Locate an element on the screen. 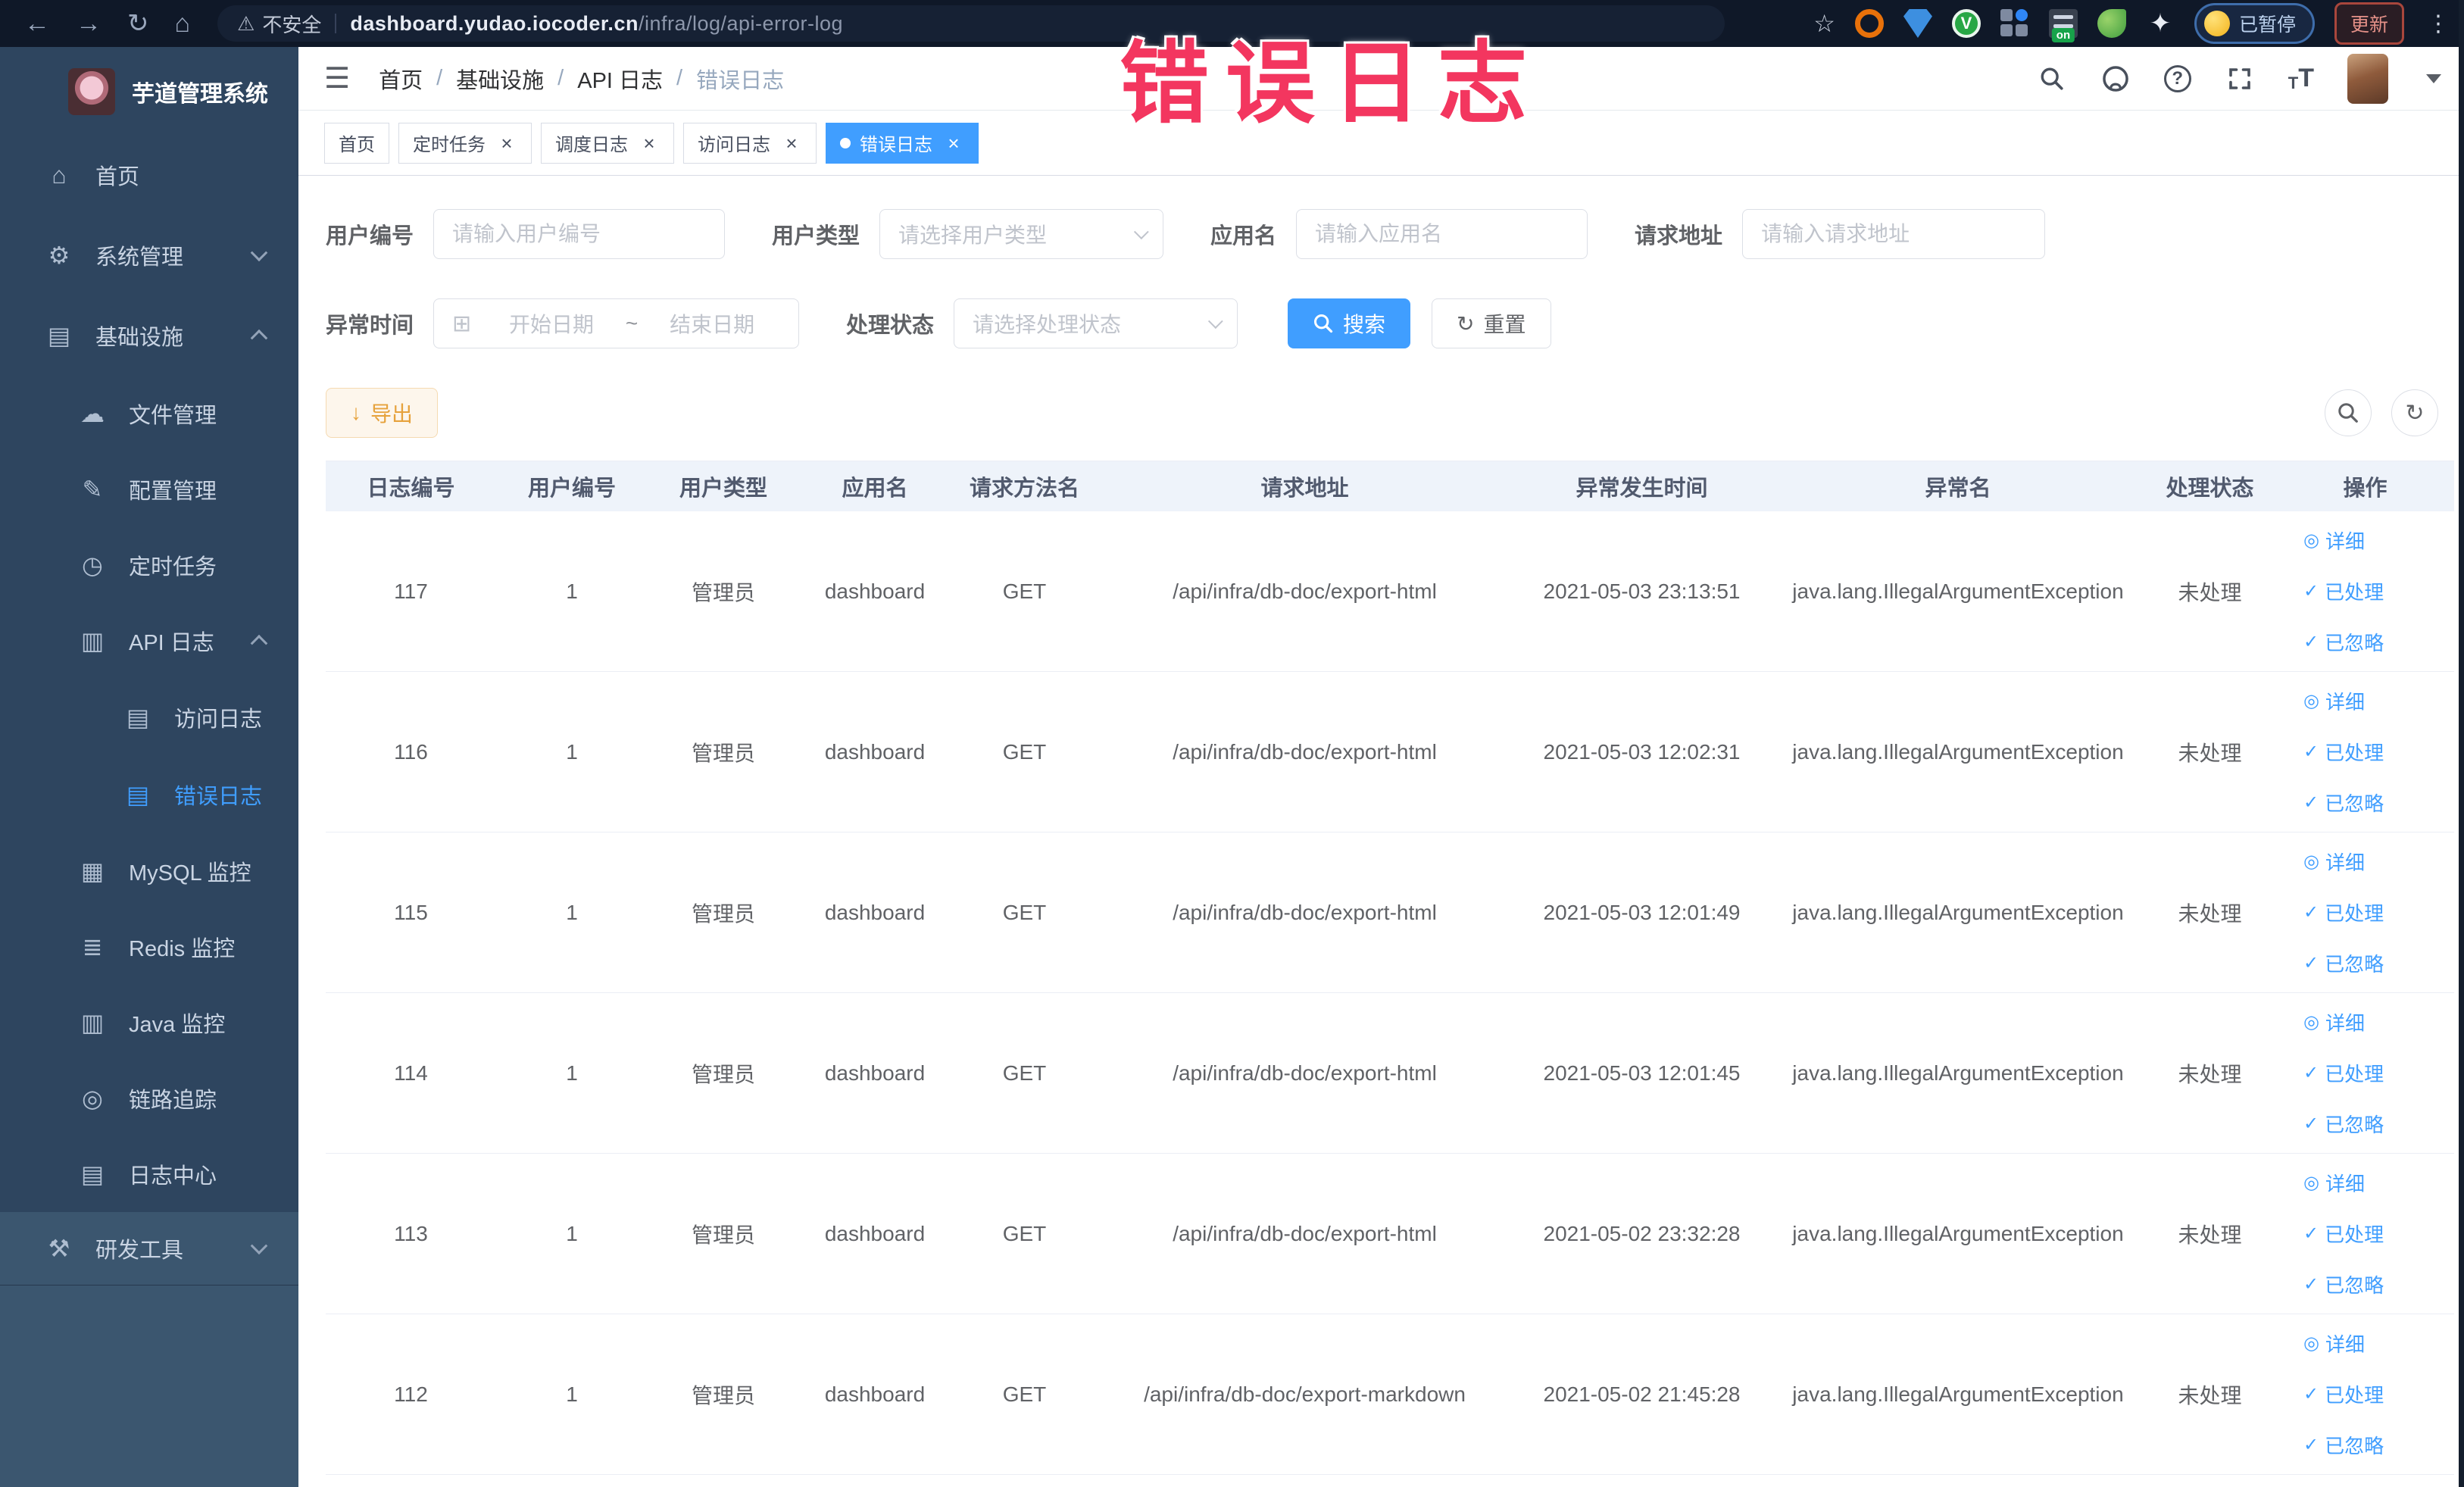 The image size is (2464, 1487). sidebar-item-redis-monitor: ≣ Redis 监控 is located at coordinates (149, 947).